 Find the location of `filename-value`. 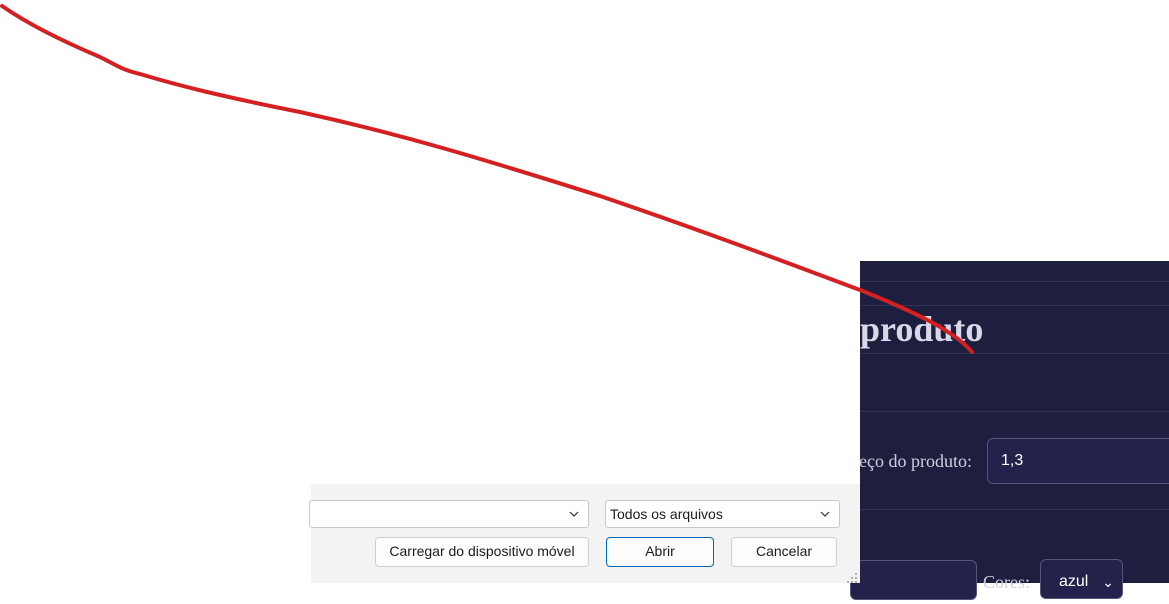

filename-value is located at coordinates (313, 514).